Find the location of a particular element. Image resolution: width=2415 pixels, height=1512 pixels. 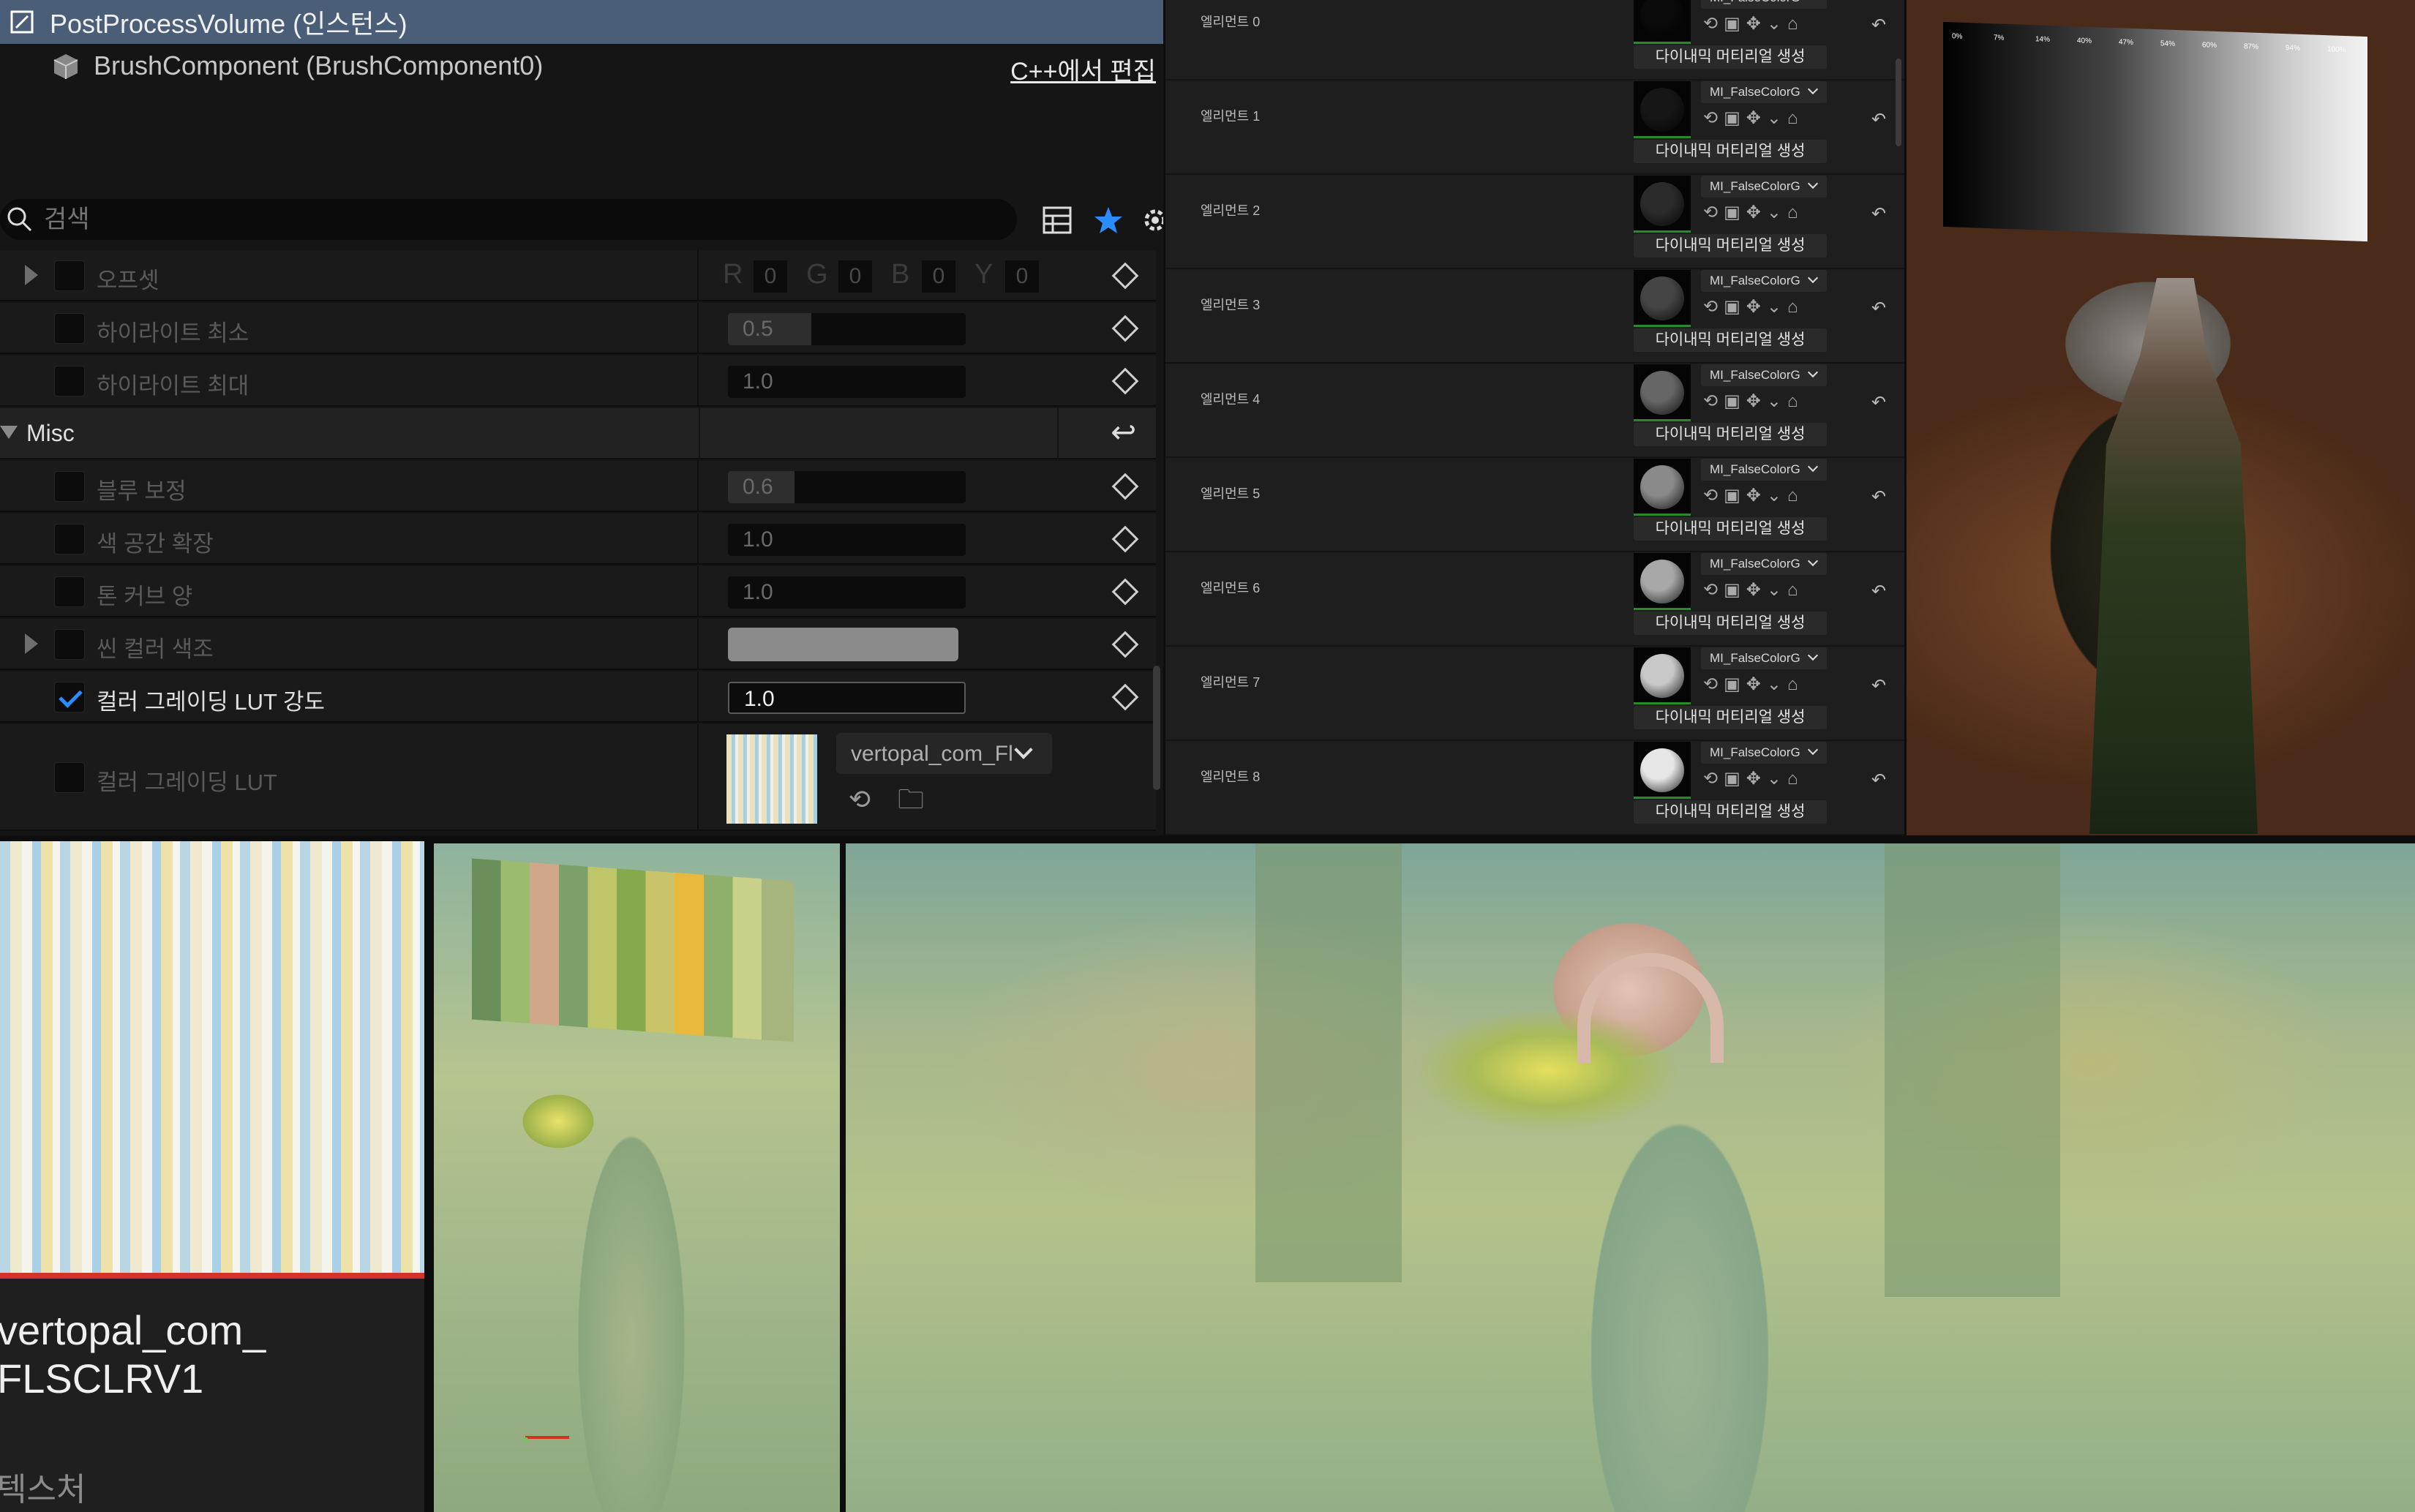

transform-gizmo-origin is located at coordinates (526, 1440).